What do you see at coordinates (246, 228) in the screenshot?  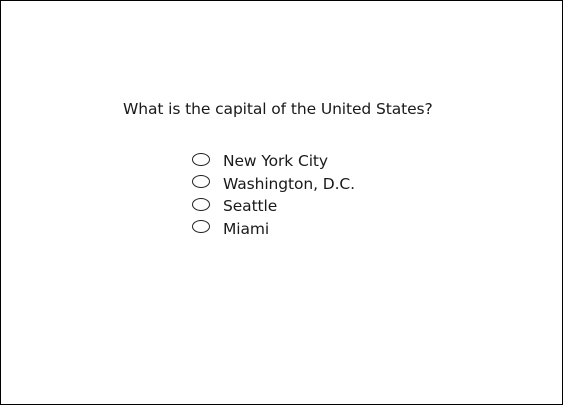 I see `option-label: Miami` at bounding box center [246, 228].